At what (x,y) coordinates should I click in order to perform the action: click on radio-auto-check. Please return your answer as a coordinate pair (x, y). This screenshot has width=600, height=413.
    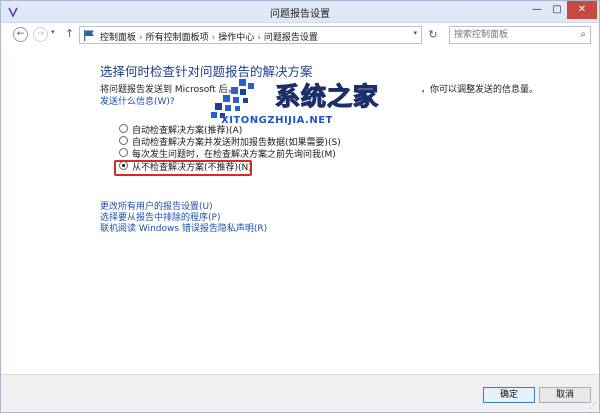
    Looking at the image, I should click on (123, 128).